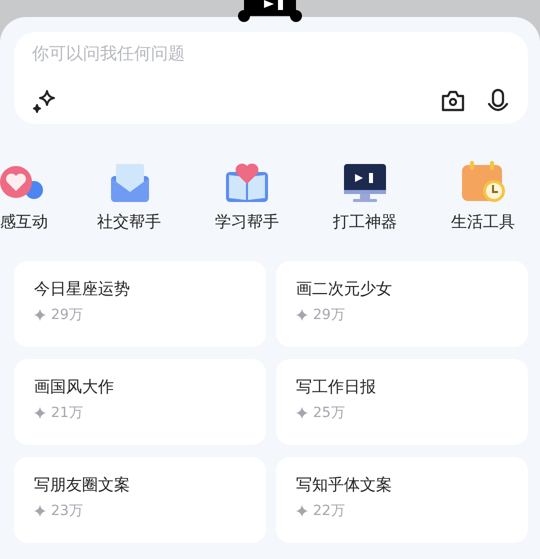 This screenshot has width=540, height=559. What do you see at coordinates (453, 101) in the screenshot?
I see `camera-icon` at bounding box center [453, 101].